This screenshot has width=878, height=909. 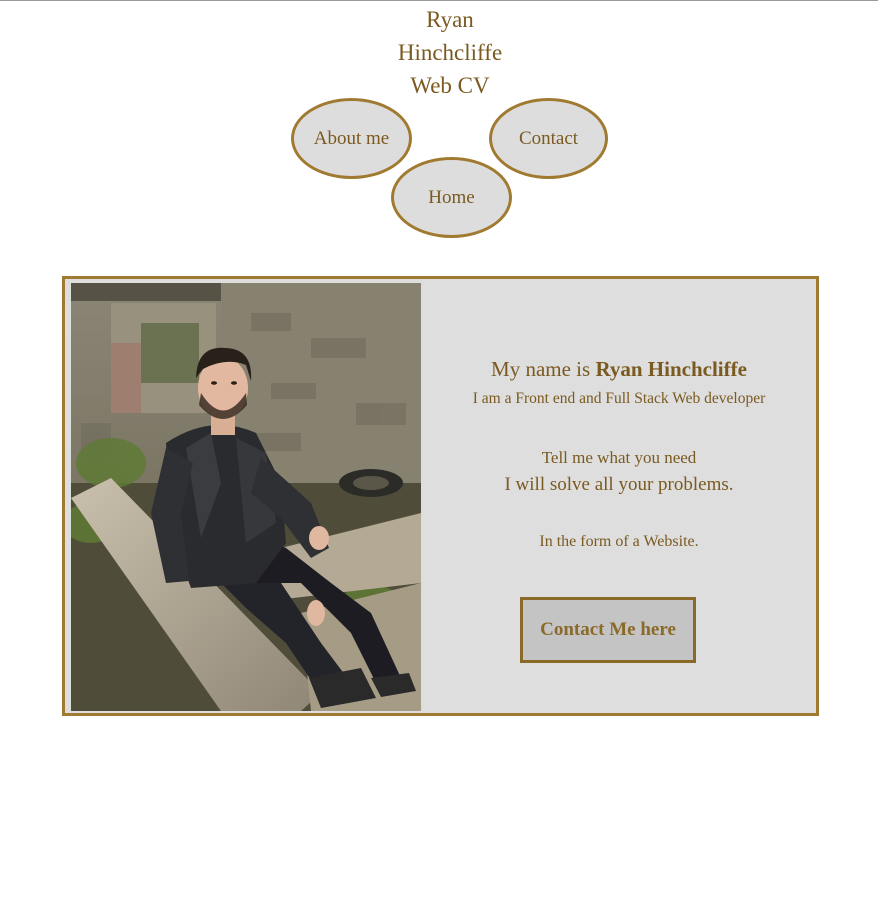 I want to click on intro-text: My name is Ryan Hinchcliffe, so click(x=619, y=369).